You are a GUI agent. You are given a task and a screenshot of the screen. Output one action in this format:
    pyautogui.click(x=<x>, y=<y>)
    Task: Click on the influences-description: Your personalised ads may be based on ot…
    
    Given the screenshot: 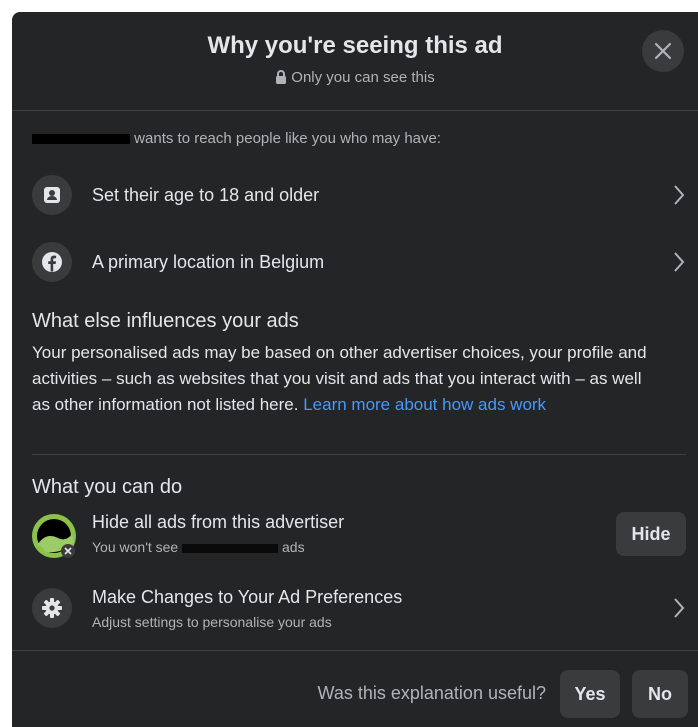 What is the action you would take?
    pyautogui.click(x=344, y=379)
    